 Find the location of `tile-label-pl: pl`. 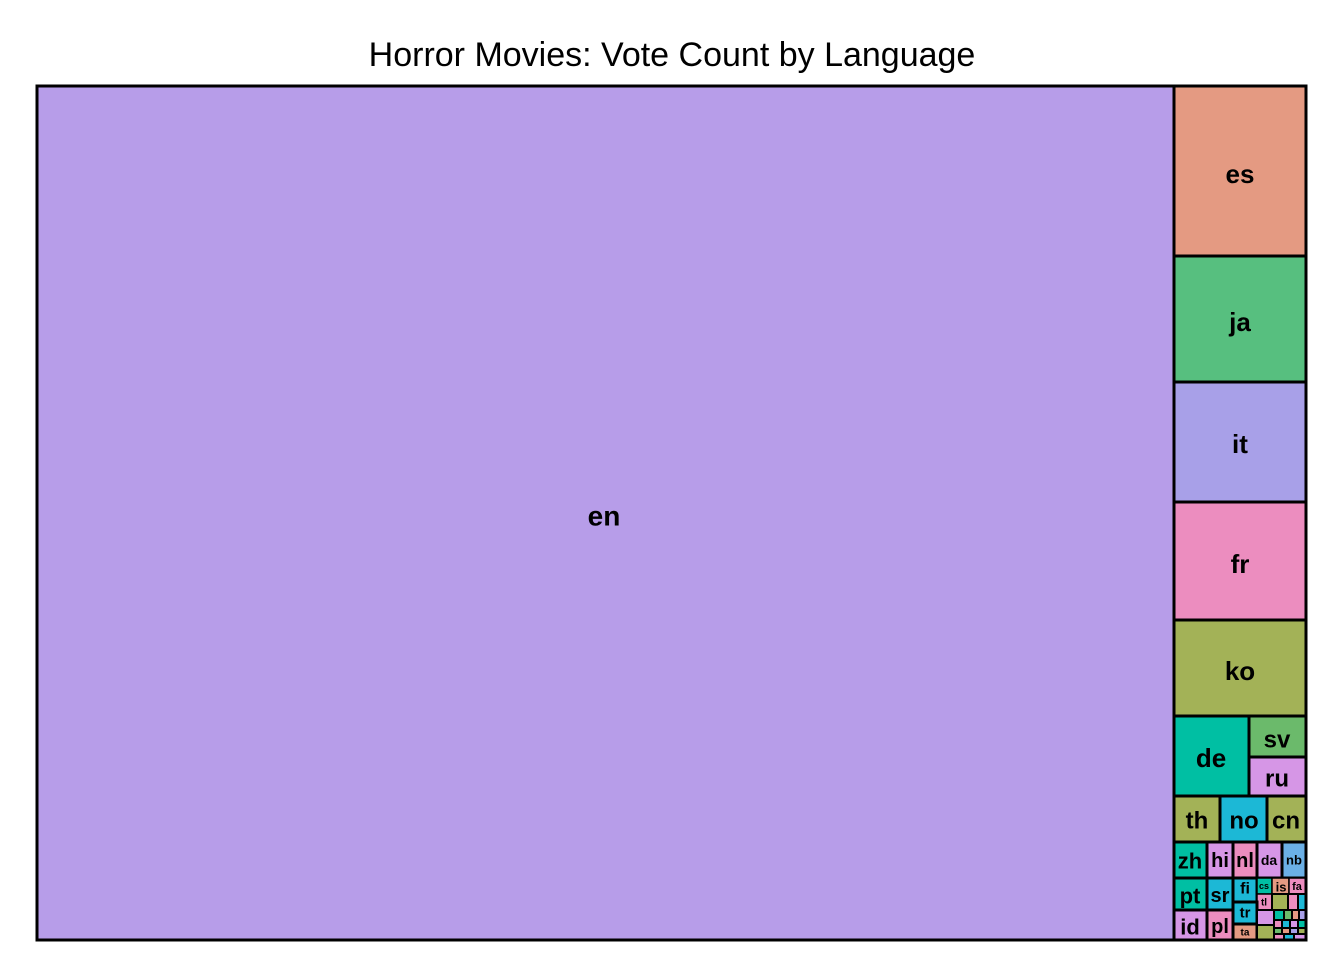

tile-label-pl: pl is located at coordinates (1220, 927).